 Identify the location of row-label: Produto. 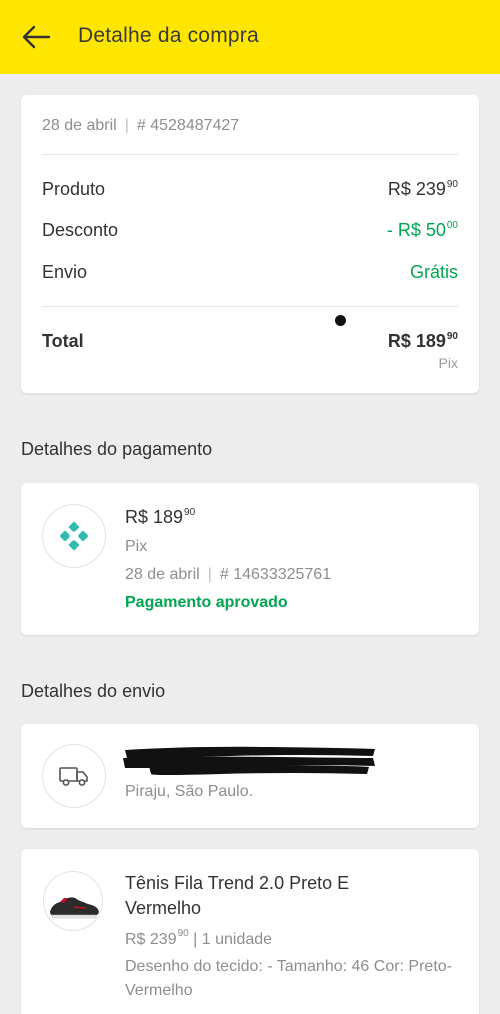
(74, 188).